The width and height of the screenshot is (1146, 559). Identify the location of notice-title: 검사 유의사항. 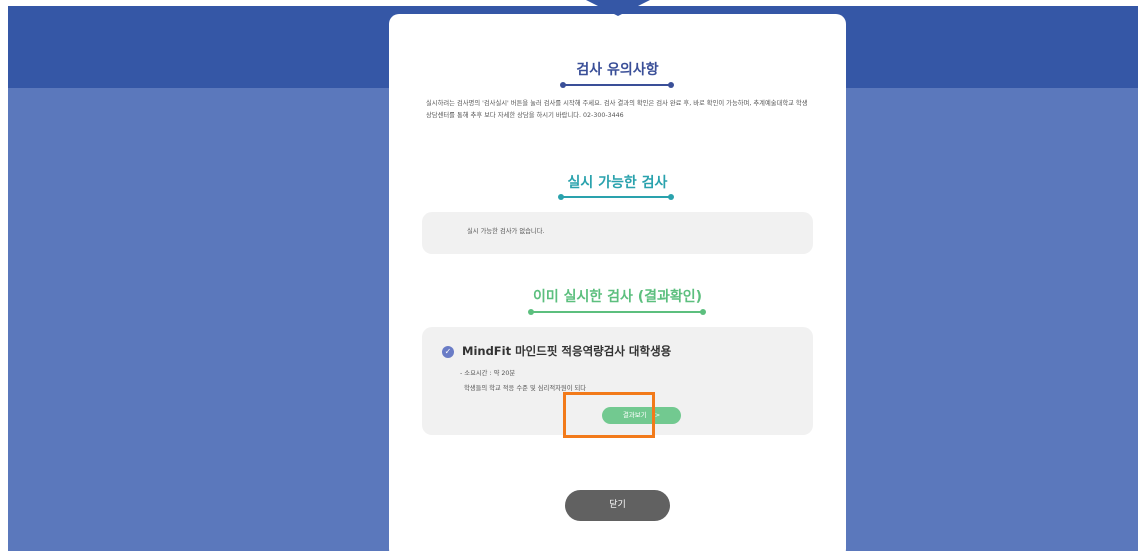
(617, 70).